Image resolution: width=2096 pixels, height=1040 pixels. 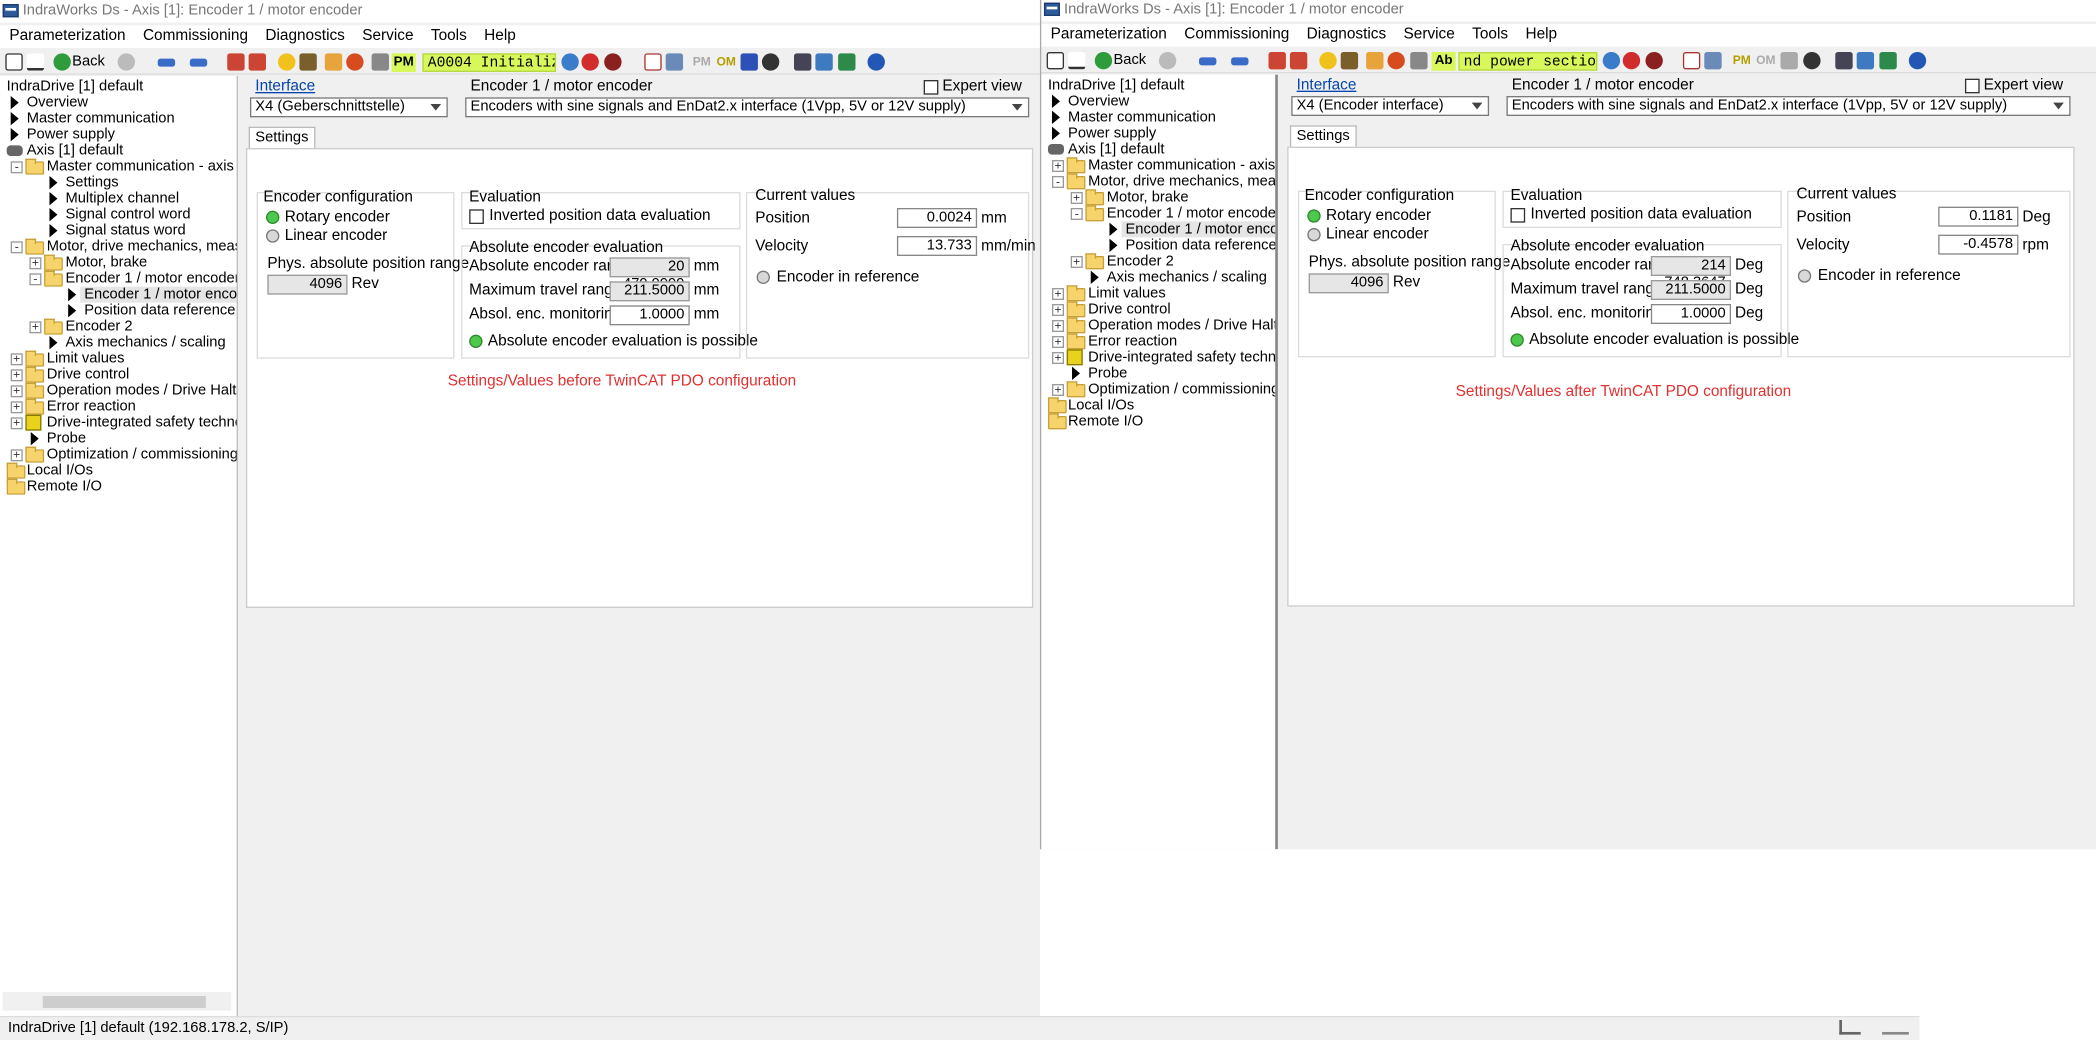 I want to click on parameter-list-icon, so click(x=257, y=62).